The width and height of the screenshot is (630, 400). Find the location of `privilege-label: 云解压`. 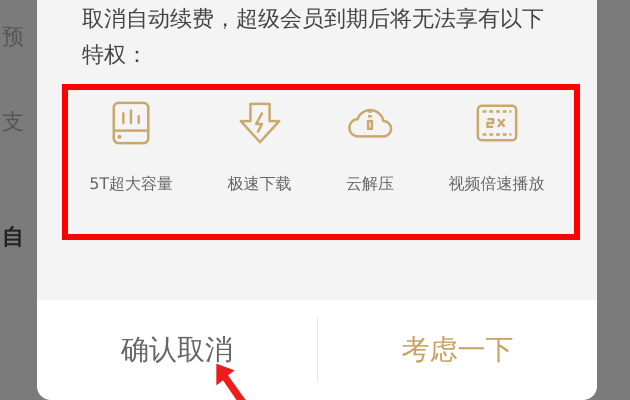

privilege-label: 云解压 is located at coordinates (370, 184).